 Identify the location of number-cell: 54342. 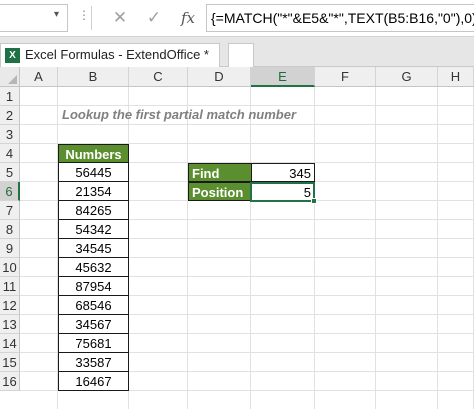
(93, 229).